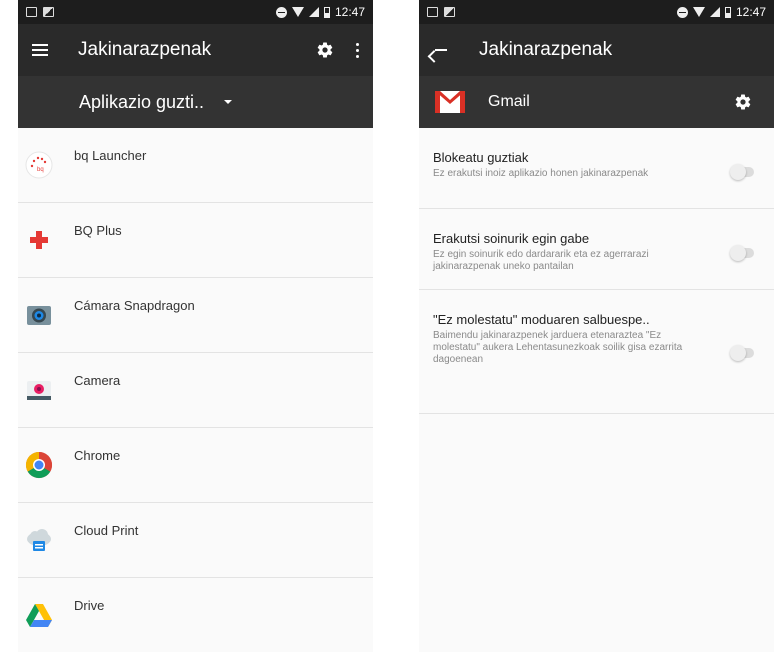 The height and width of the screenshot is (652, 774). What do you see at coordinates (39, 540) in the screenshot?
I see `cloud-print-icon` at bounding box center [39, 540].